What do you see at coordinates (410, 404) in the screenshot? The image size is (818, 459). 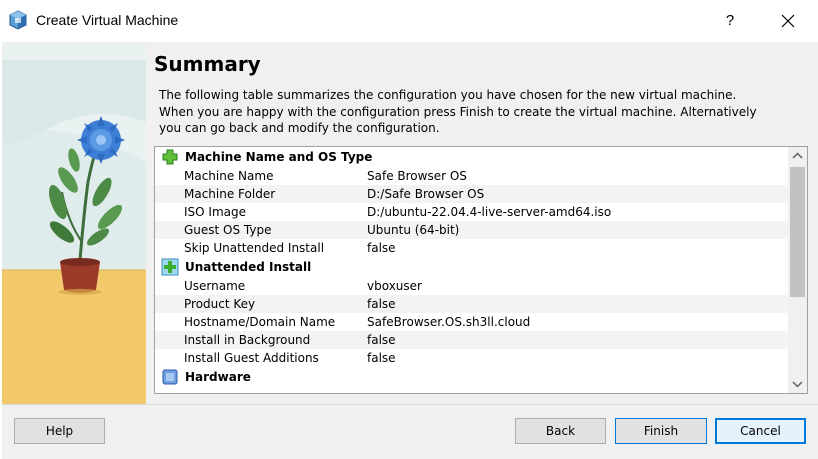 I see `footer-separator` at bounding box center [410, 404].